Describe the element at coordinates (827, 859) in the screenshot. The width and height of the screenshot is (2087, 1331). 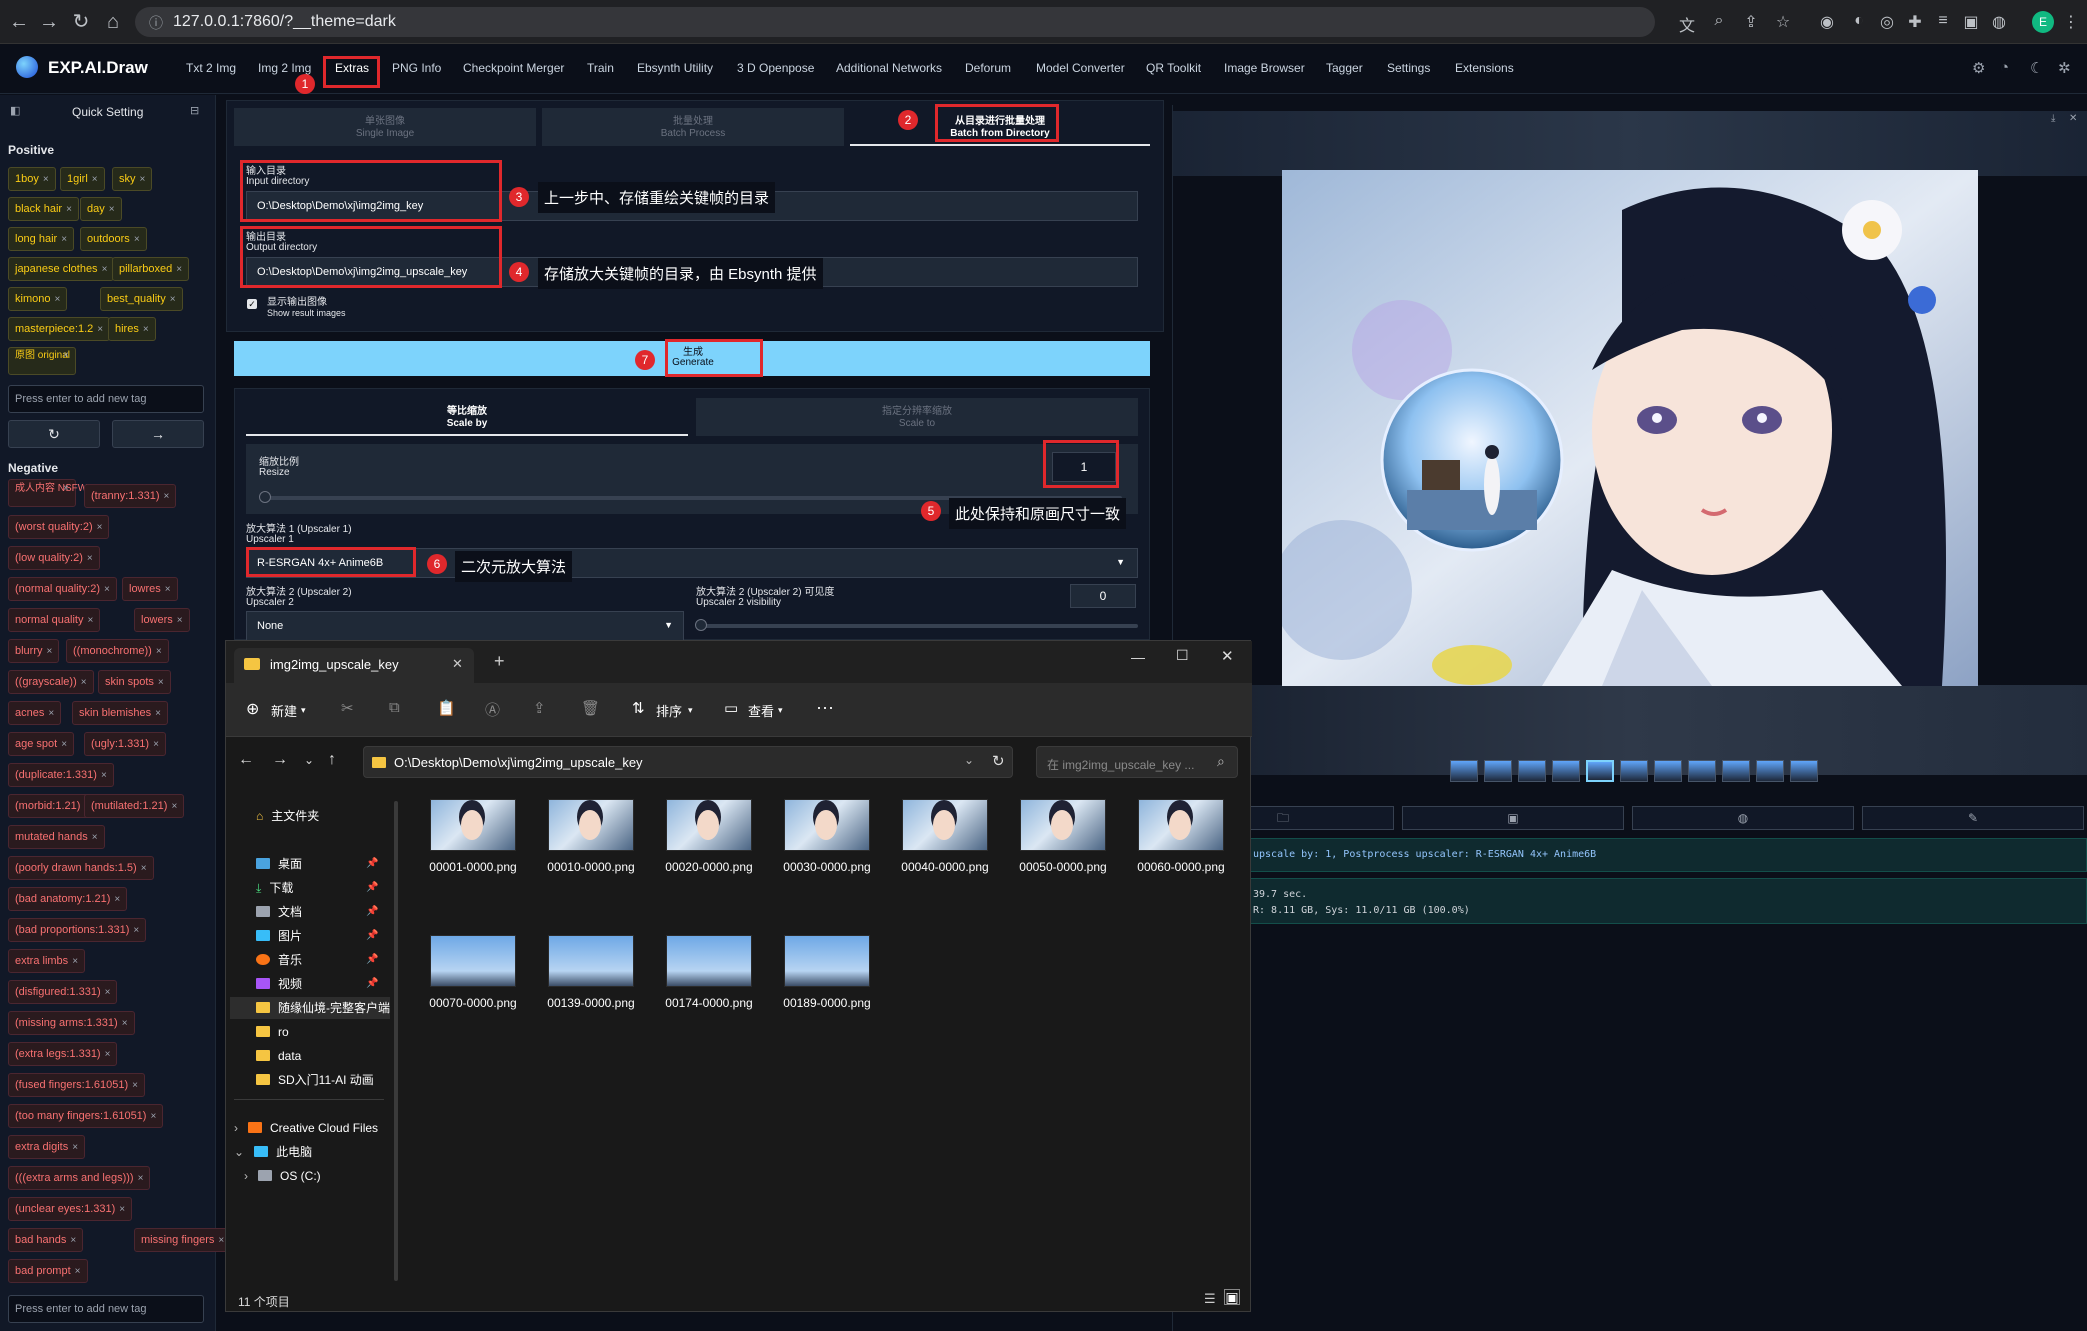
I see `file-item: 00030-0000.png` at that location.